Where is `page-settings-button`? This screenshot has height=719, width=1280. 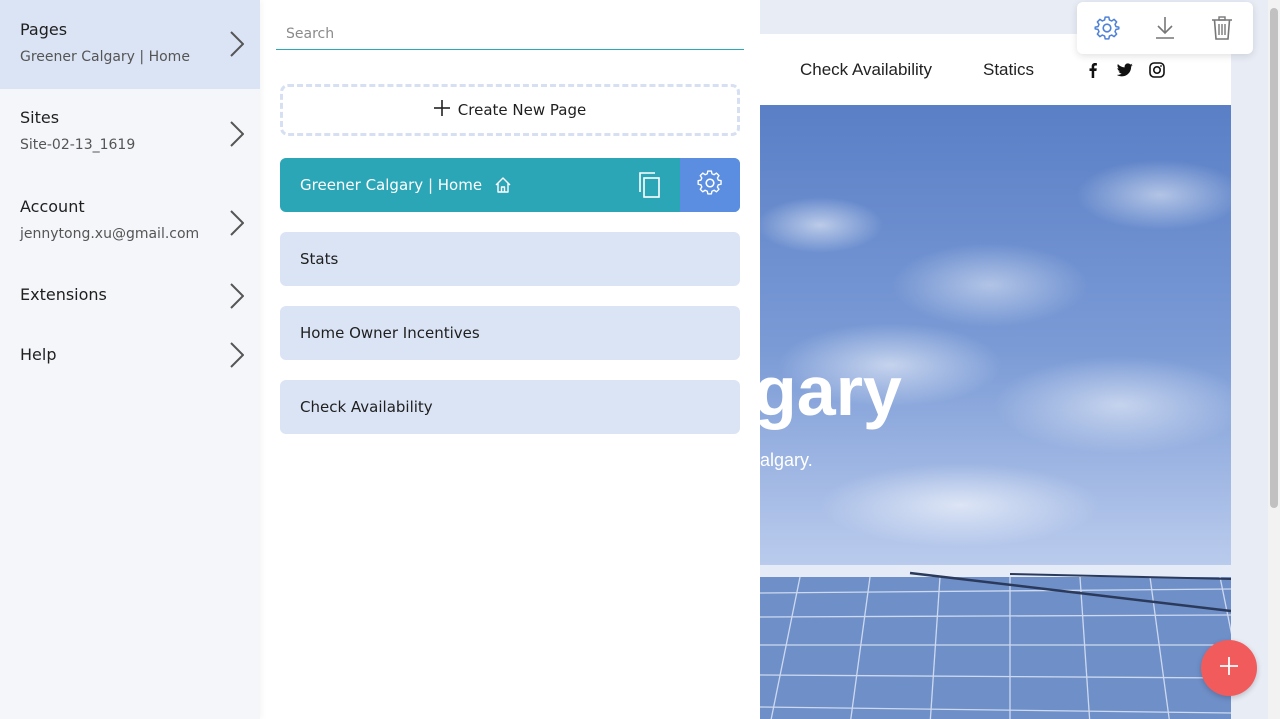 page-settings-button is located at coordinates (710, 185).